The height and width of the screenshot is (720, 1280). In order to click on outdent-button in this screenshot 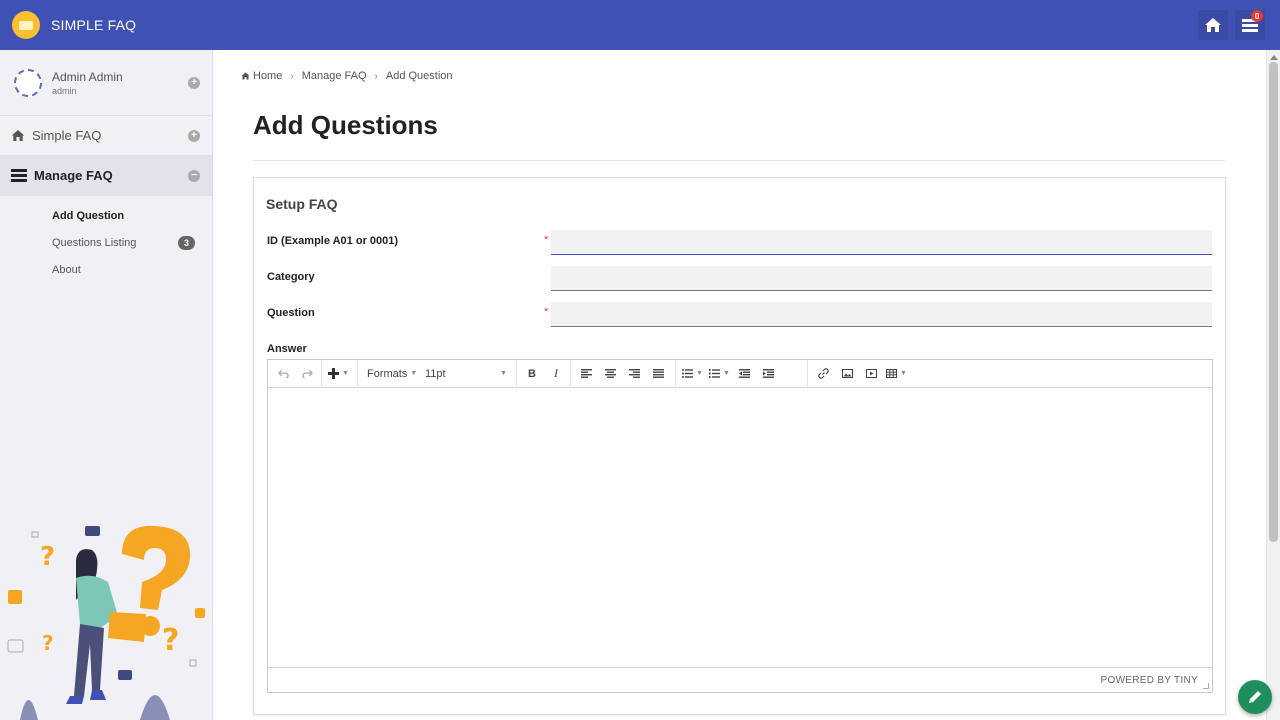, I will do `click(745, 374)`.